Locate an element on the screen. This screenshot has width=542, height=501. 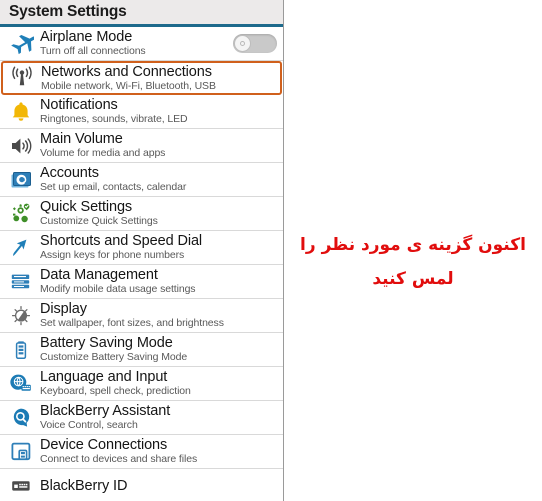
settings-row-title: BlackBerry Assistant is located at coordinates (105, 411).